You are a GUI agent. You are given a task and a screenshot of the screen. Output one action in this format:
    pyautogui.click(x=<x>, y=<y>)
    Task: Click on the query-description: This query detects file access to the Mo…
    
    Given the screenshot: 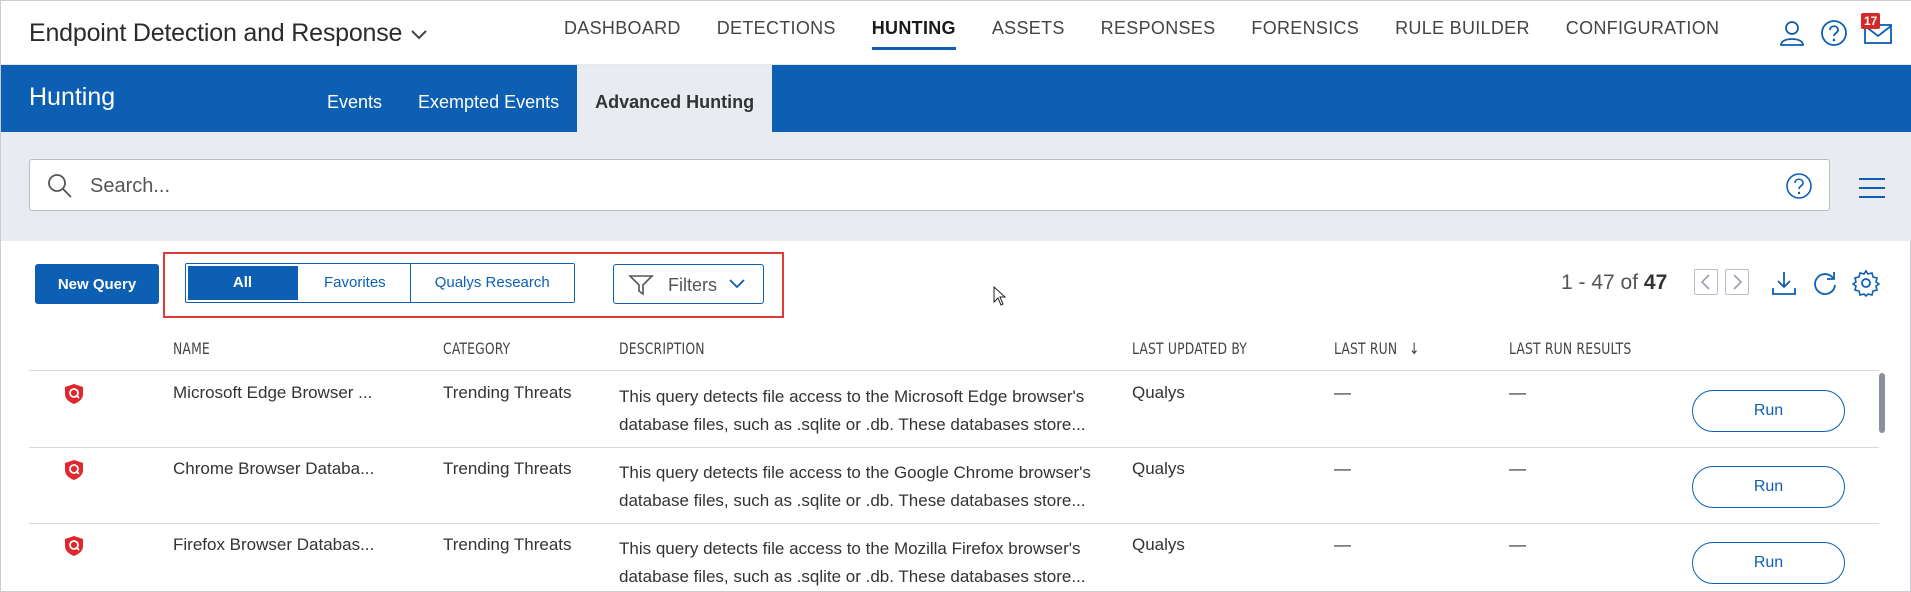 What is the action you would take?
    pyautogui.click(x=874, y=563)
    